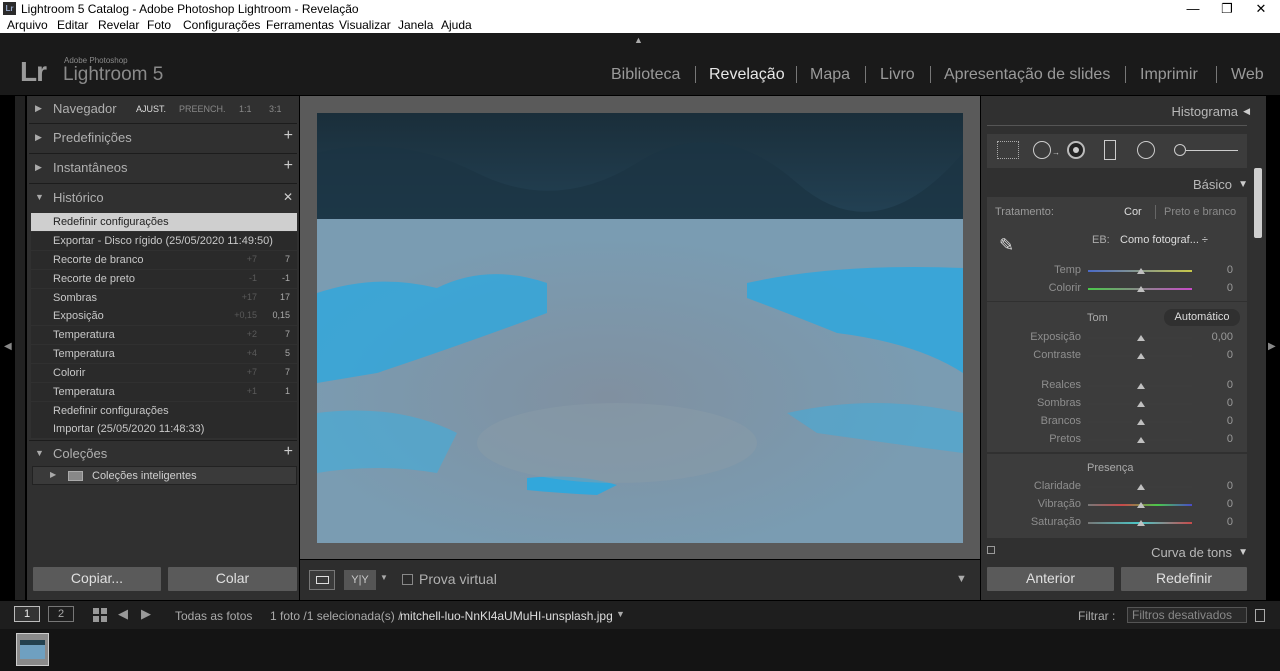 This screenshot has width=1280, height=671. Describe the element at coordinates (164, 298) in the screenshot. I see `history-item: Sombras +17 17` at that location.